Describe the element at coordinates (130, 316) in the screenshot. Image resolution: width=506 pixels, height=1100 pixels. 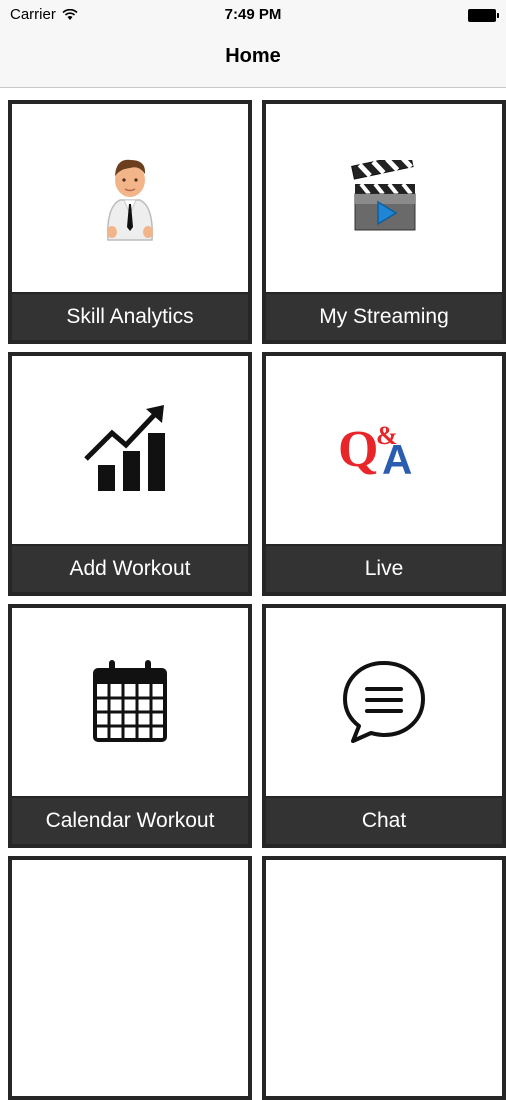
I see `tile-label: Skill Analytics` at that location.